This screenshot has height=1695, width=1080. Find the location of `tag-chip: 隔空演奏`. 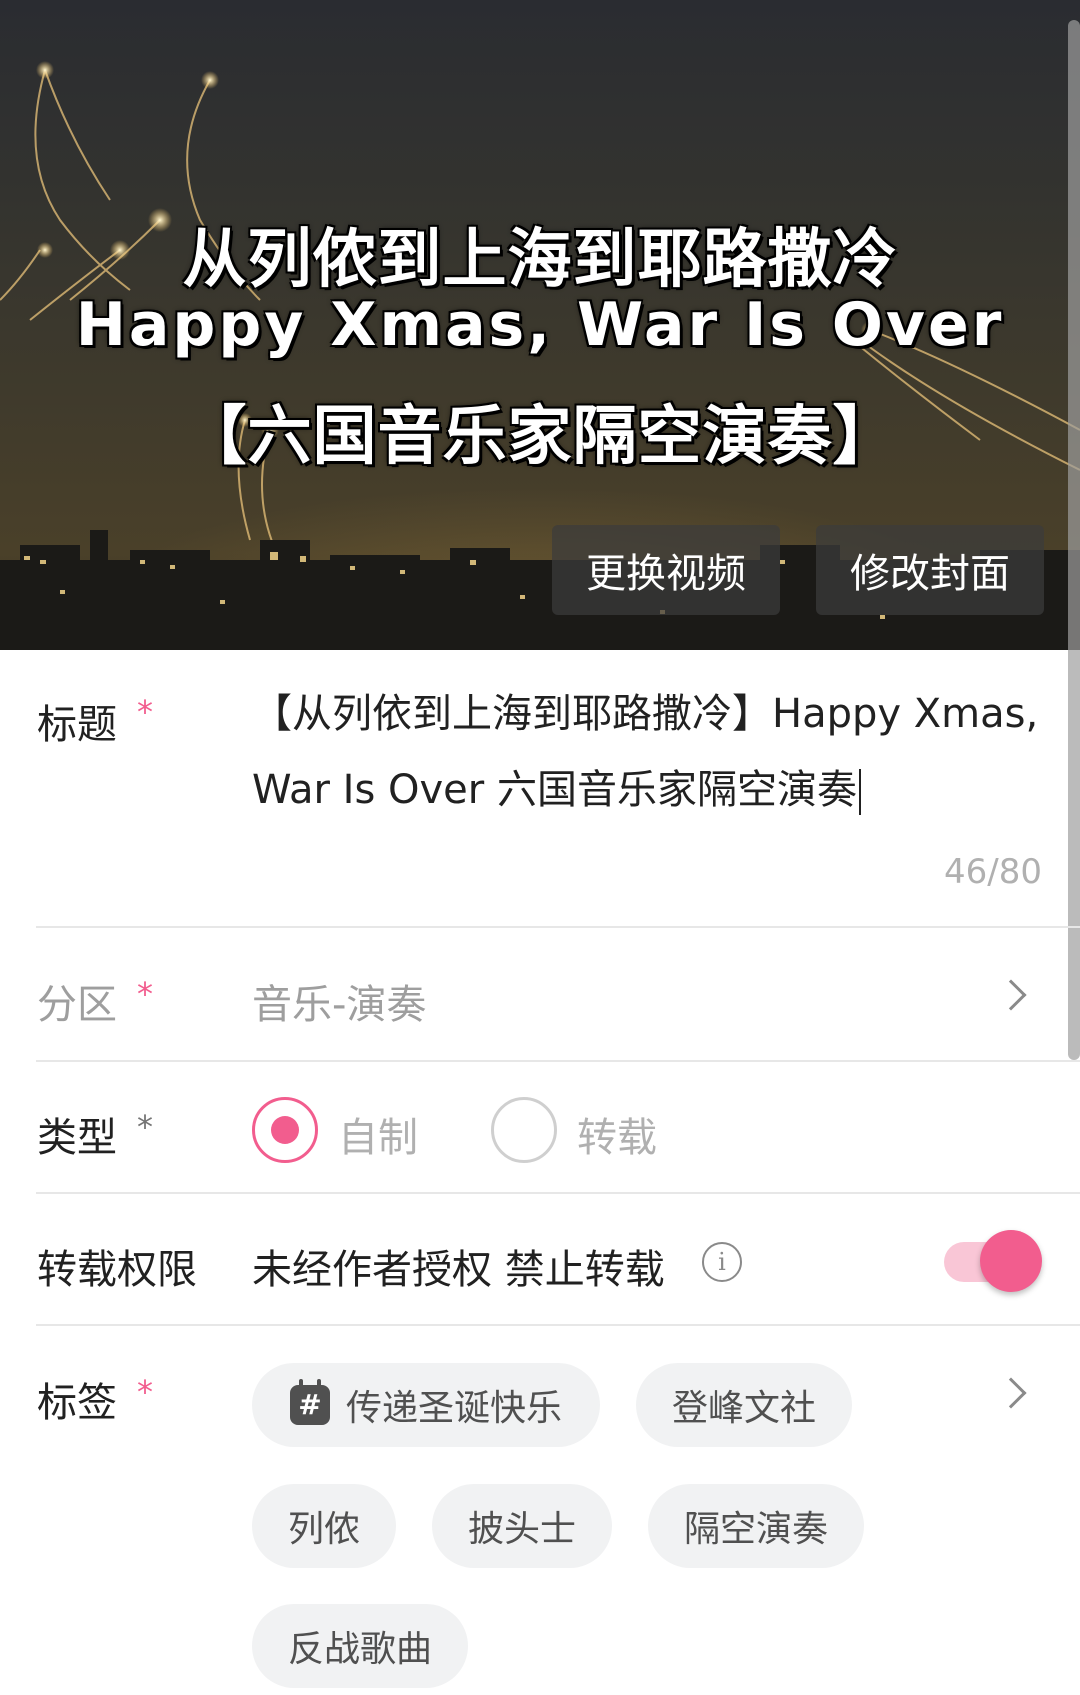

tag-chip: 隔空演奏 is located at coordinates (756, 1526).